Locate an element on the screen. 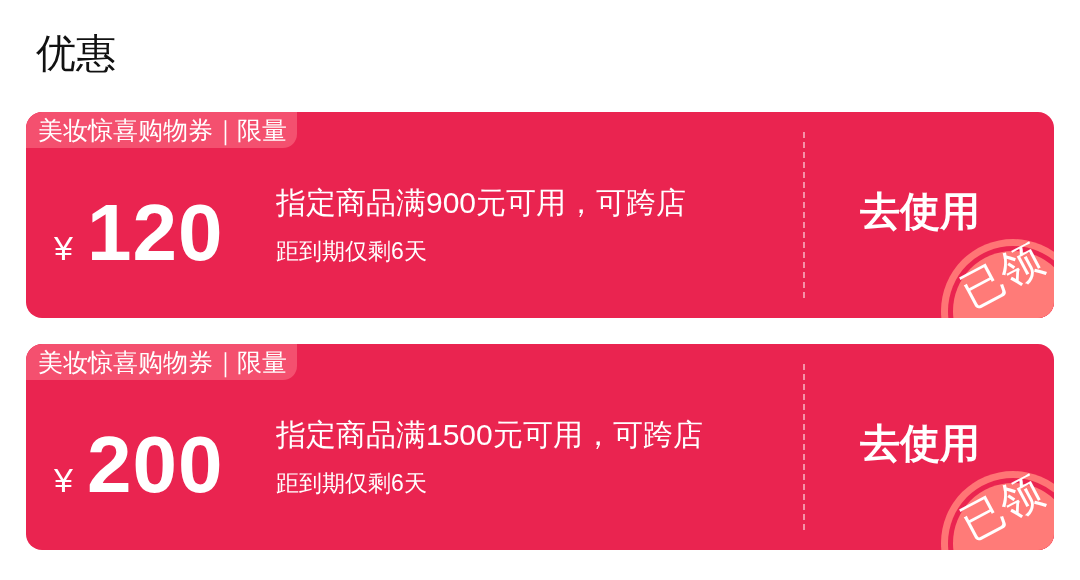 Image resolution: width=1080 pixels, height=580 pixels. section-title: 优惠 is located at coordinates (76, 53).